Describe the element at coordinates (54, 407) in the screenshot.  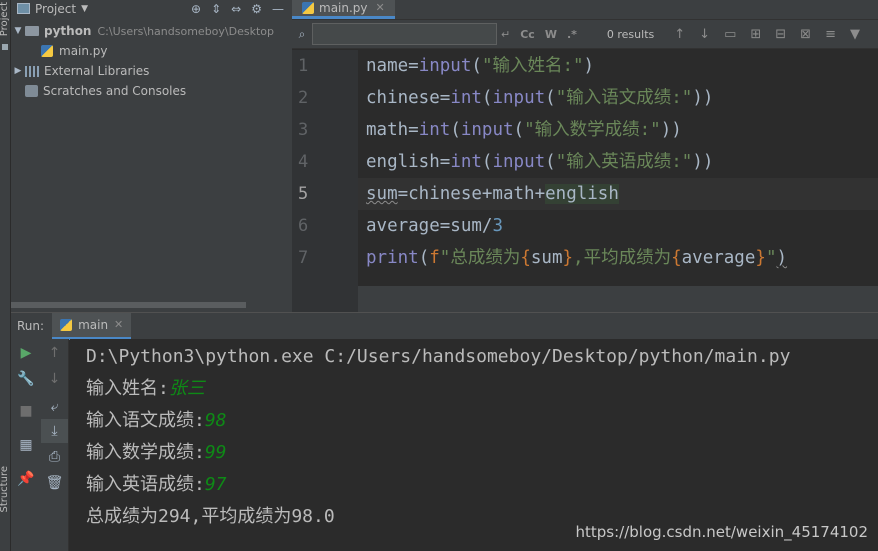
I see `soft-wrap-icon: ⤶` at that location.